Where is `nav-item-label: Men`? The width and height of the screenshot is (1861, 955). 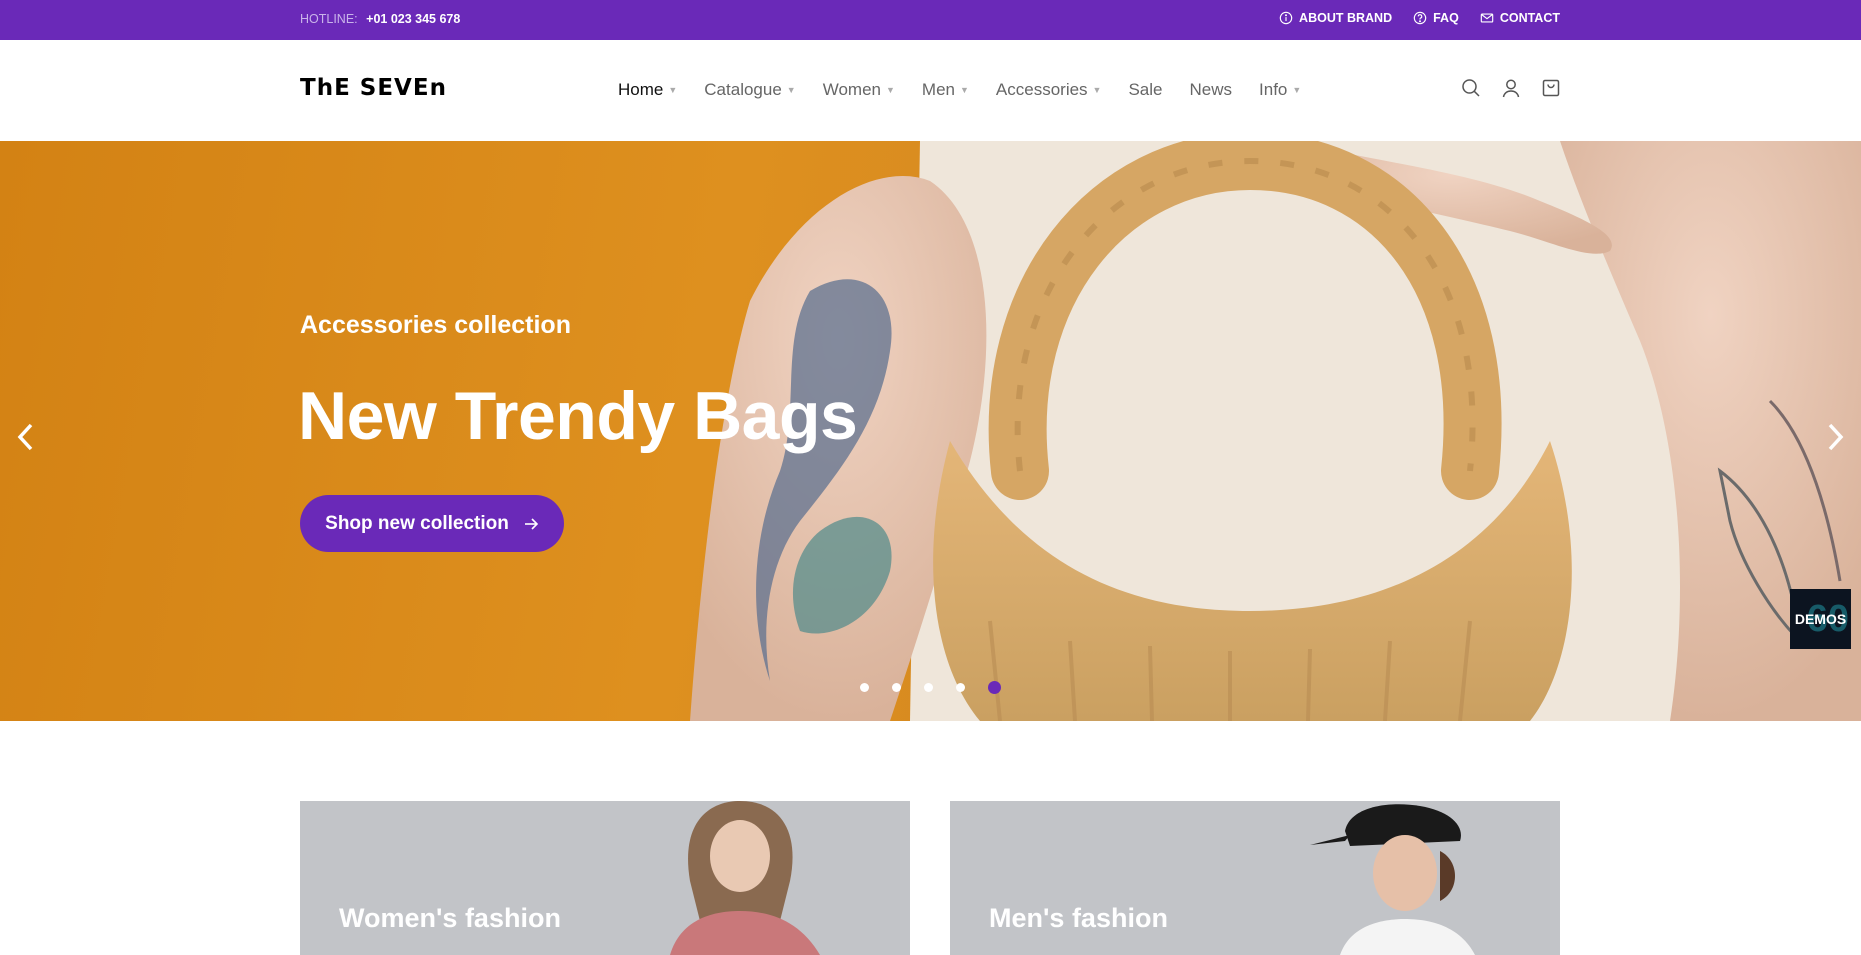
nav-item-label: Men is located at coordinates (938, 89).